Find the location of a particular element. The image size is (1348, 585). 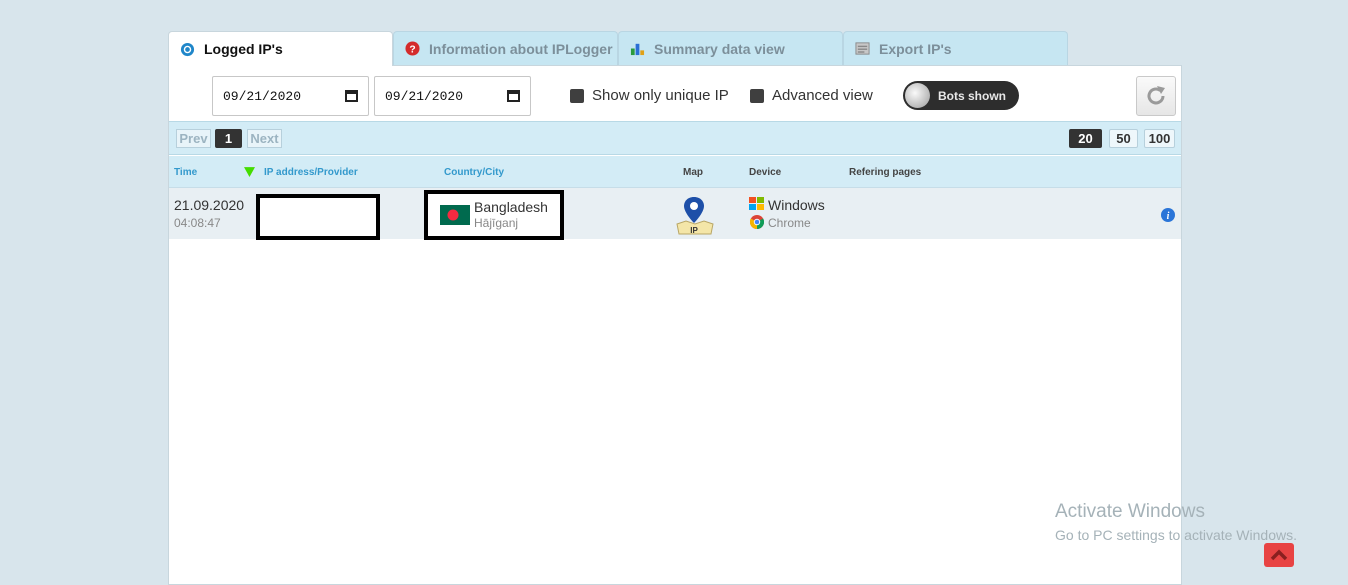

prev-button: Prev is located at coordinates (193, 138).